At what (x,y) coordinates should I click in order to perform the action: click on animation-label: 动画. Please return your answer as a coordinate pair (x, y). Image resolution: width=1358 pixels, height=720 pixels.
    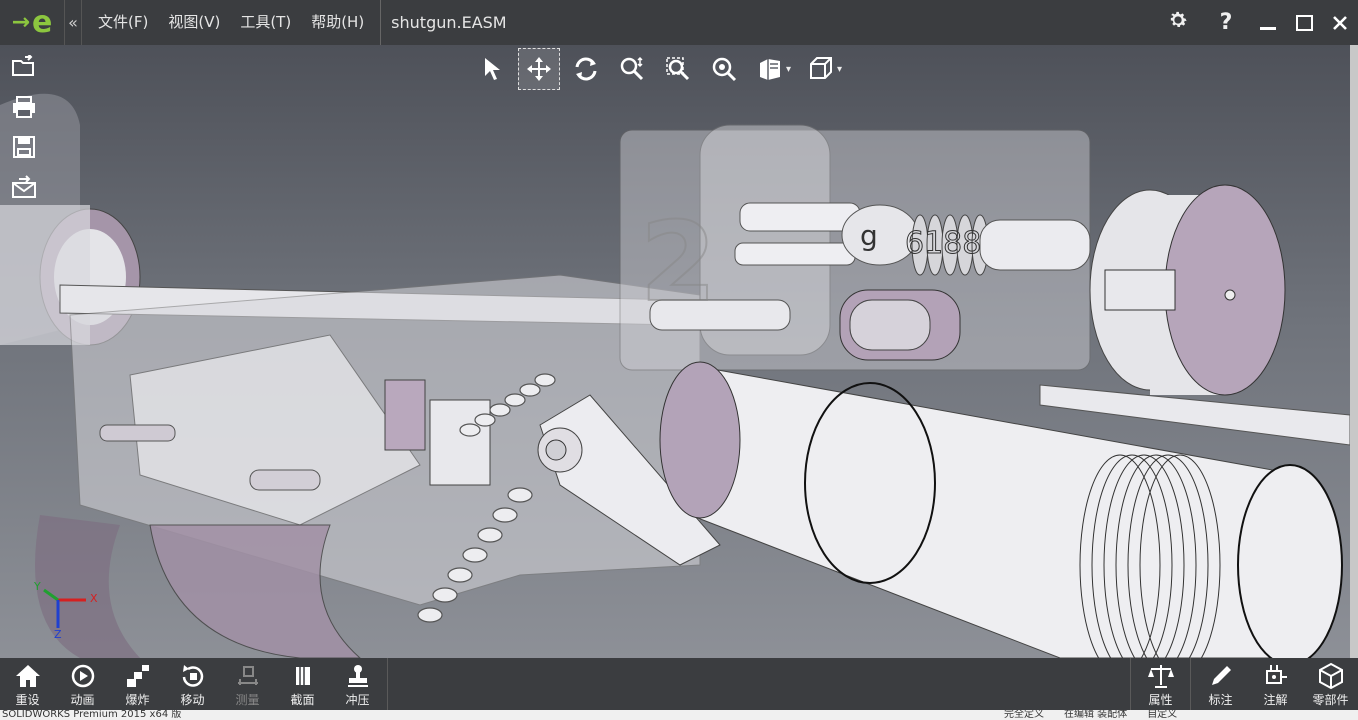
    Looking at the image, I should click on (82, 700).